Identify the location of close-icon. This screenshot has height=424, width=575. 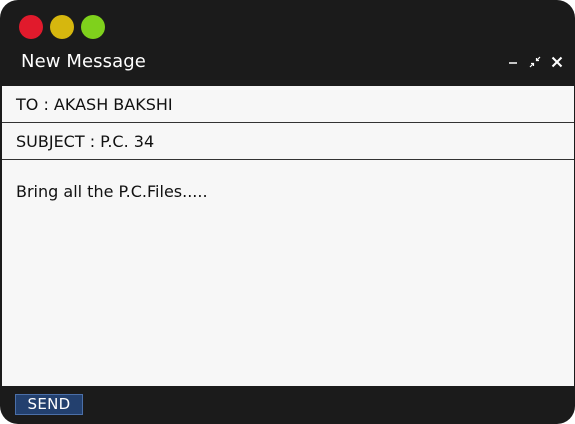
(557, 62).